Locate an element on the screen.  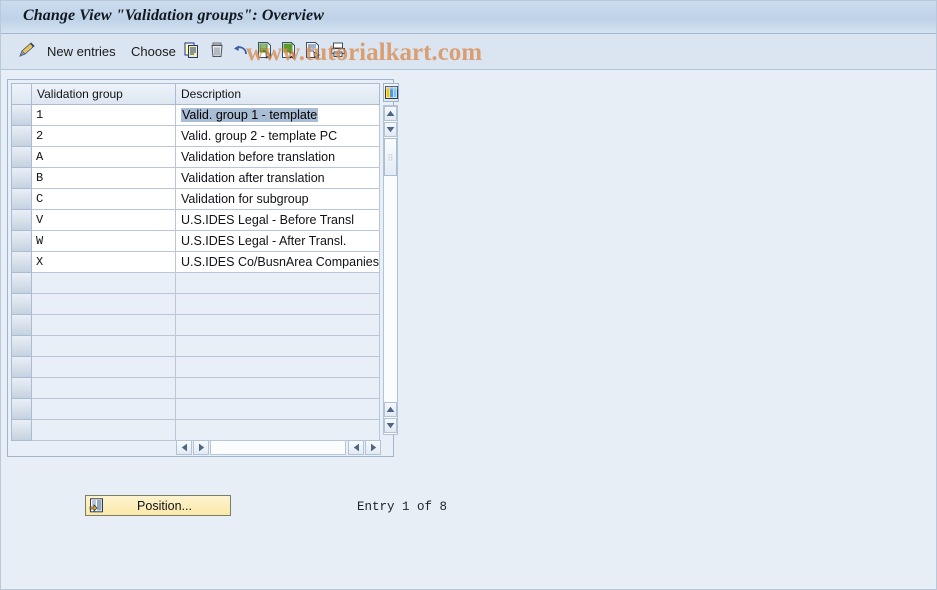
table-row: C Validation for subgroup is located at coordinates (195, 199).